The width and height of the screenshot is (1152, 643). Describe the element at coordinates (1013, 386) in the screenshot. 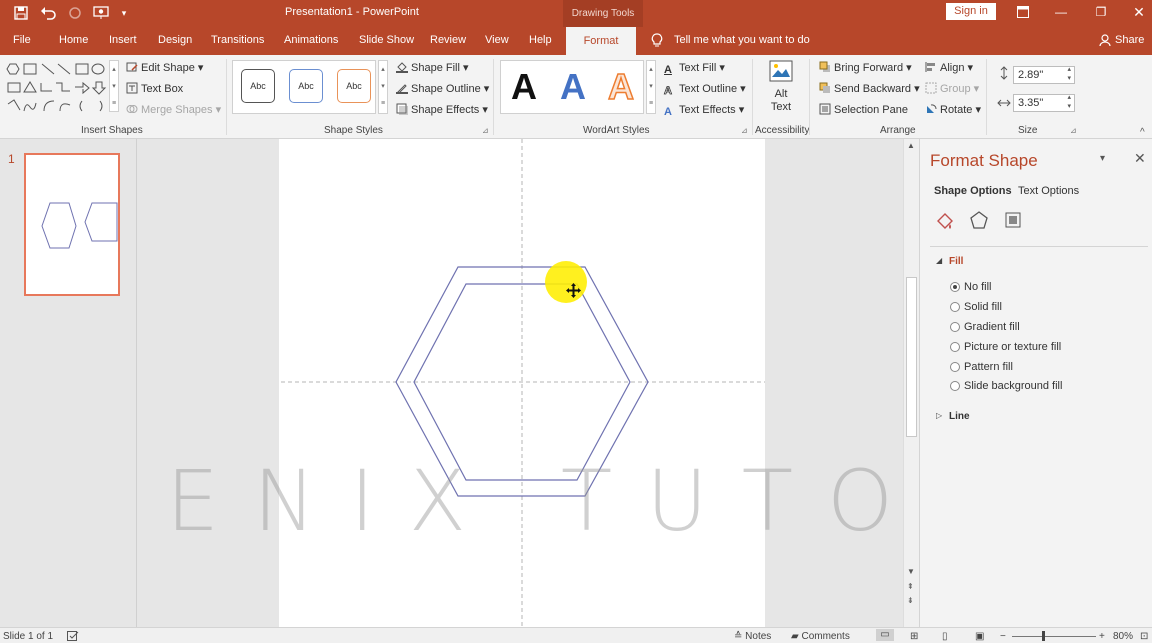

I see `slide-background-fill-label: Slide background fill` at that location.